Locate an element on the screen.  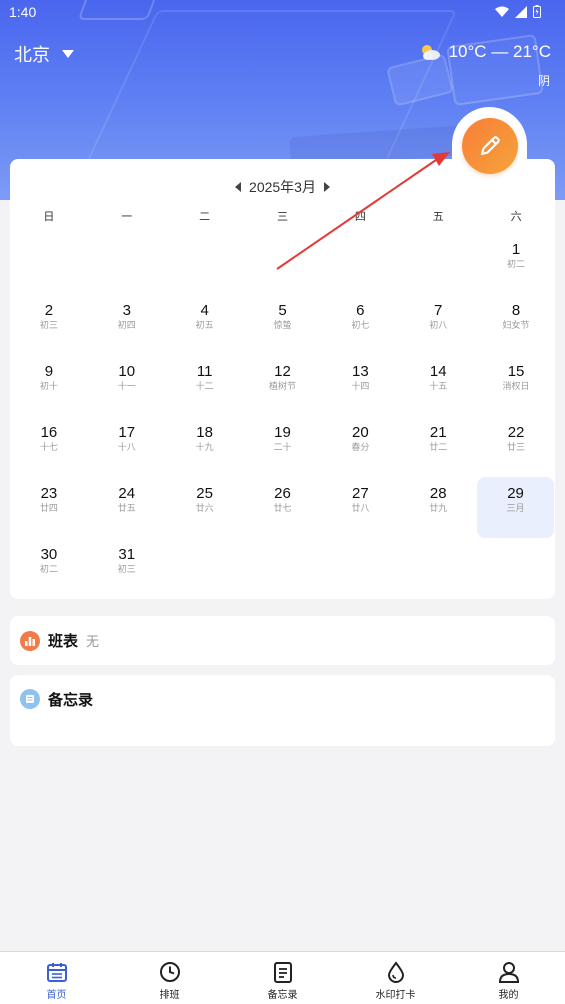
partly-cloudy-icon is located at coordinates (430, 52).